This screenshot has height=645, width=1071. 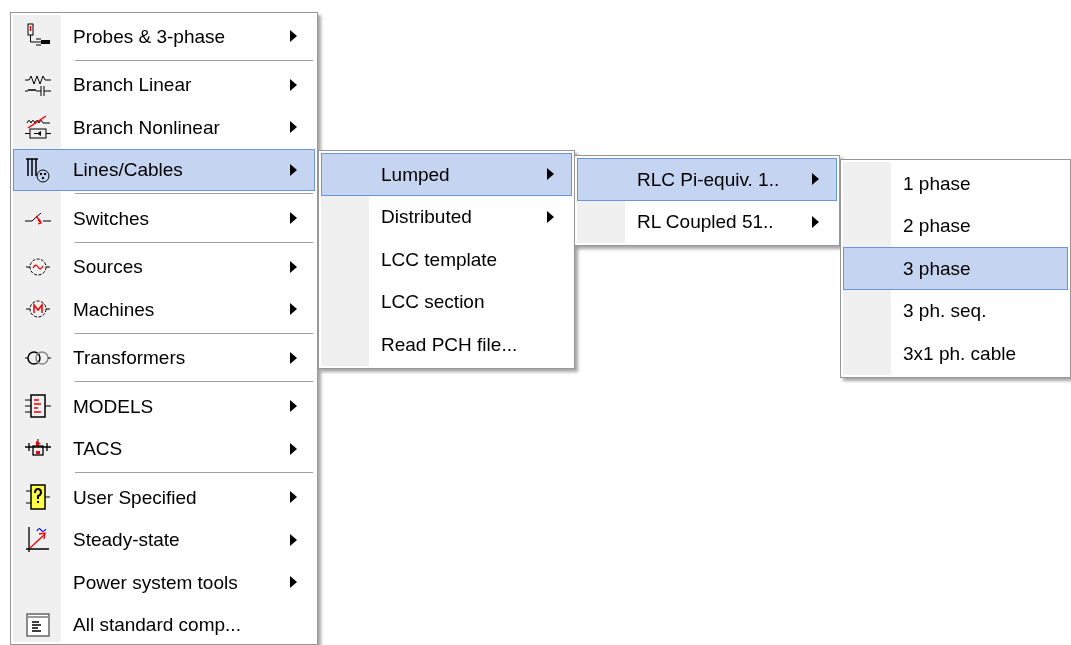 I want to click on menu-item: TACS, so click(x=164, y=448).